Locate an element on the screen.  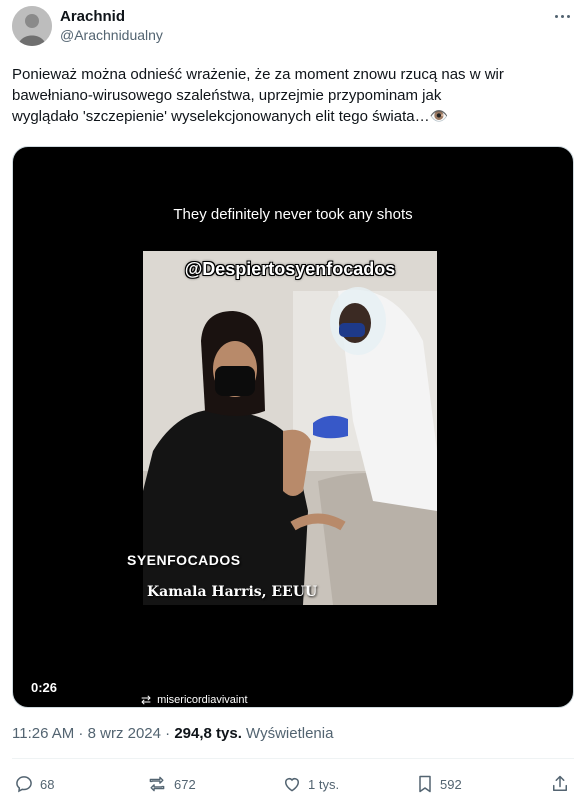
author-handle: @Arachnidualny is located at coordinates (111, 35).